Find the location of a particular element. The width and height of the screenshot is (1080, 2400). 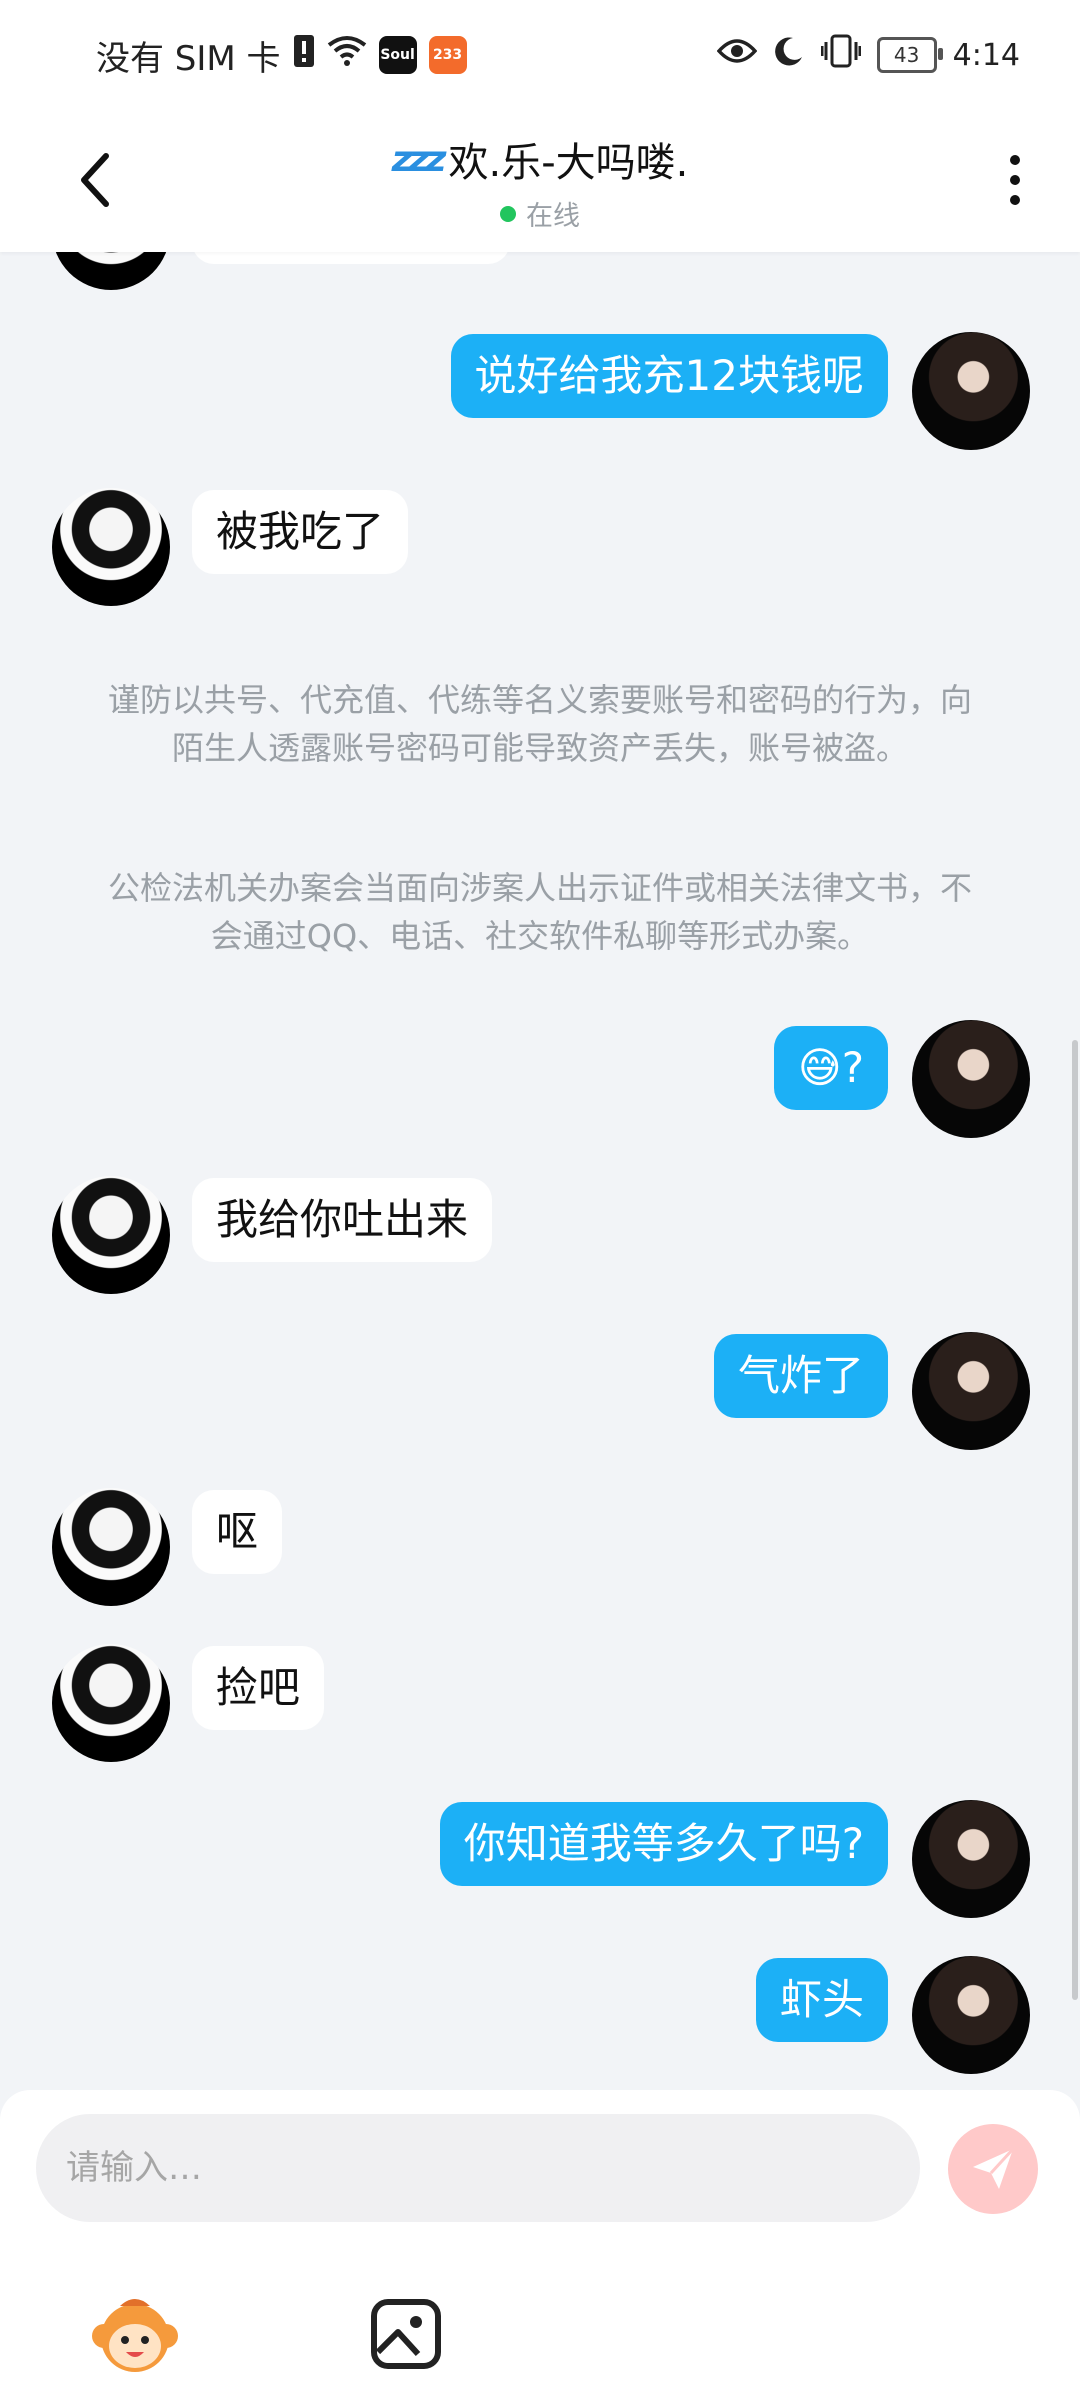

zzz-icon: zzz is located at coordinates (419, 159).